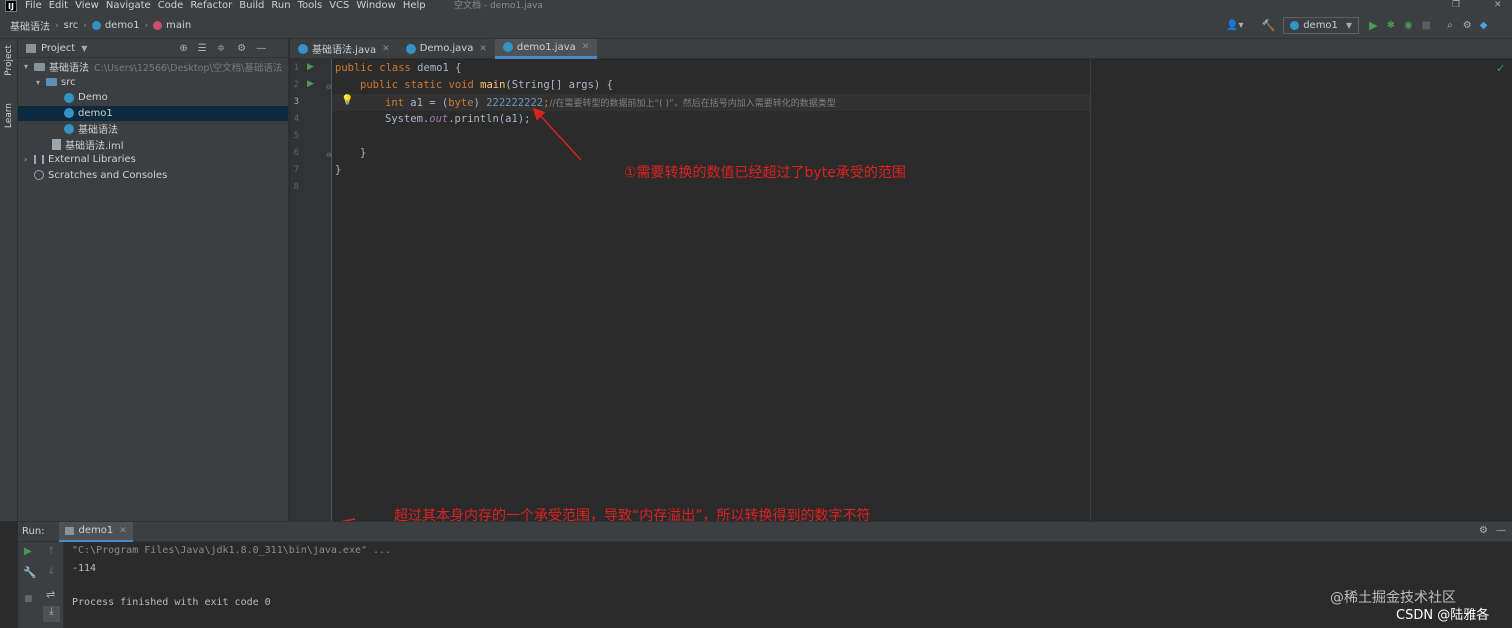  Describe the element at coordinates (28, 551) in the screenshot. I see `rerun-icon: ▶` at that location.